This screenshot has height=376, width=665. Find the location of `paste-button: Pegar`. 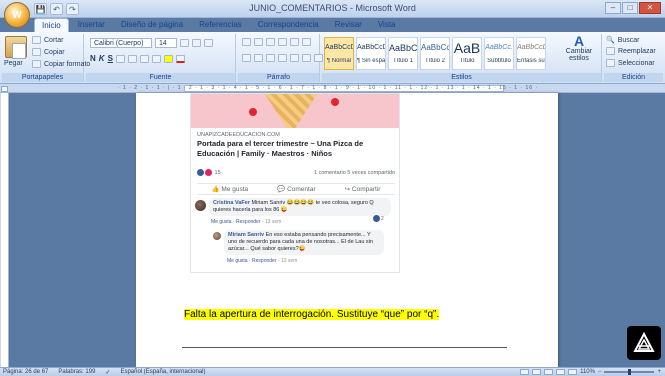

paste-button: Pegar is located at coordinates (13, 63).